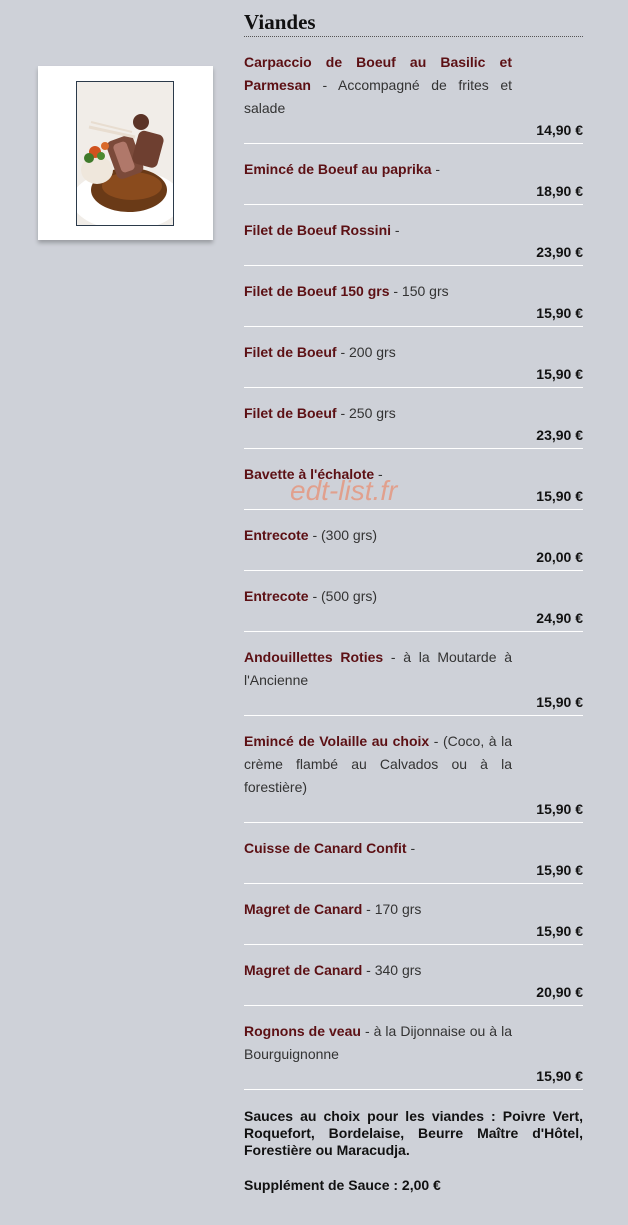 This screenshot has height=1225, width=628. I want to click on menu-item: Magret de Canard - 170 grs 15,90 €, so click(413, 914).